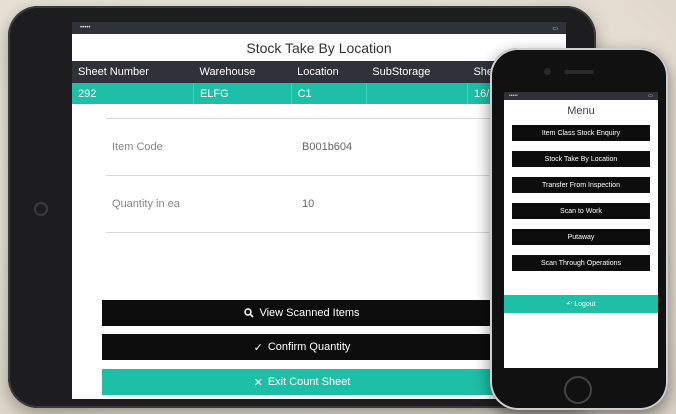 This screenshot has width=676, height=414. I want to click on column-header: Warehouse, so click(242, 72).